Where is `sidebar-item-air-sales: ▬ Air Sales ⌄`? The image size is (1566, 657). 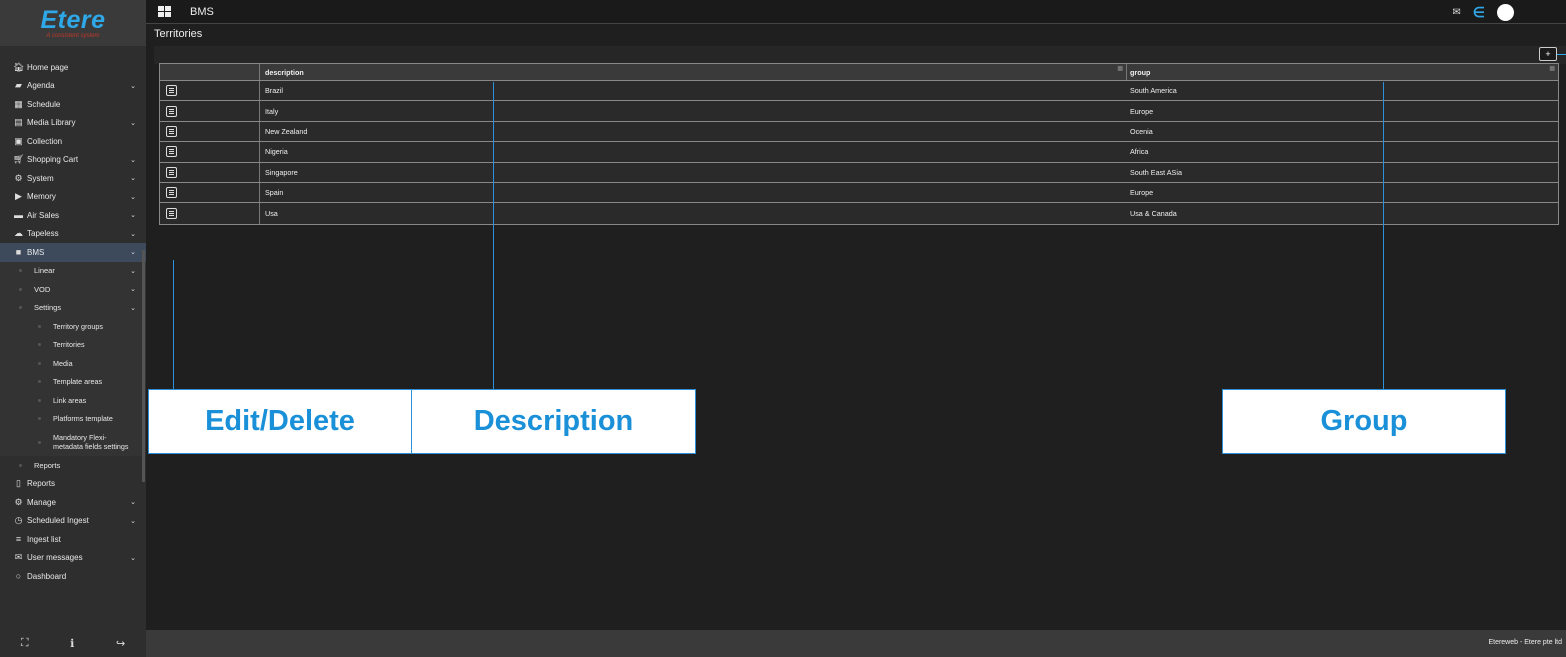
sidebar-item-air-sales: ▬ Air Sales ⌄ is located at coordinates (73, 215).